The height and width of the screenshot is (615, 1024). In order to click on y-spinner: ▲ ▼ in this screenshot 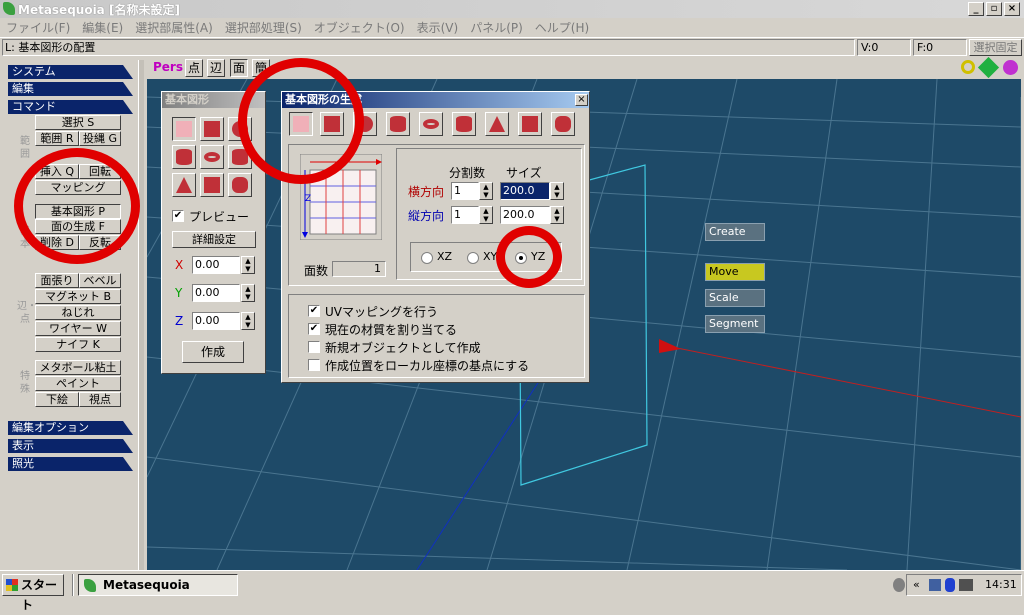, I will do `click(248, 293)`.